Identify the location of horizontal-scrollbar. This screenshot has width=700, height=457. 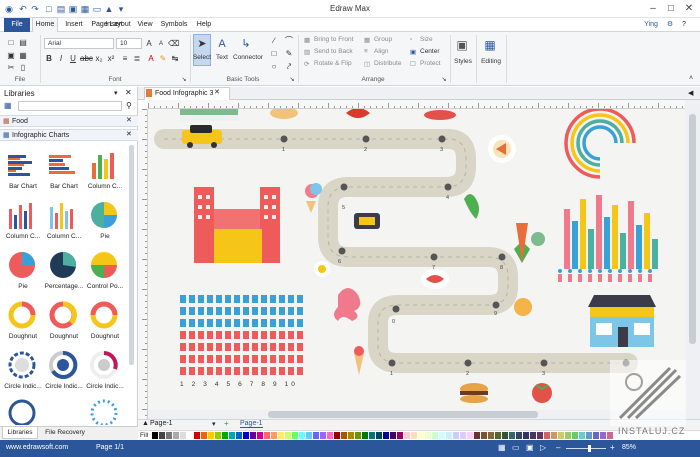
(416, 414).